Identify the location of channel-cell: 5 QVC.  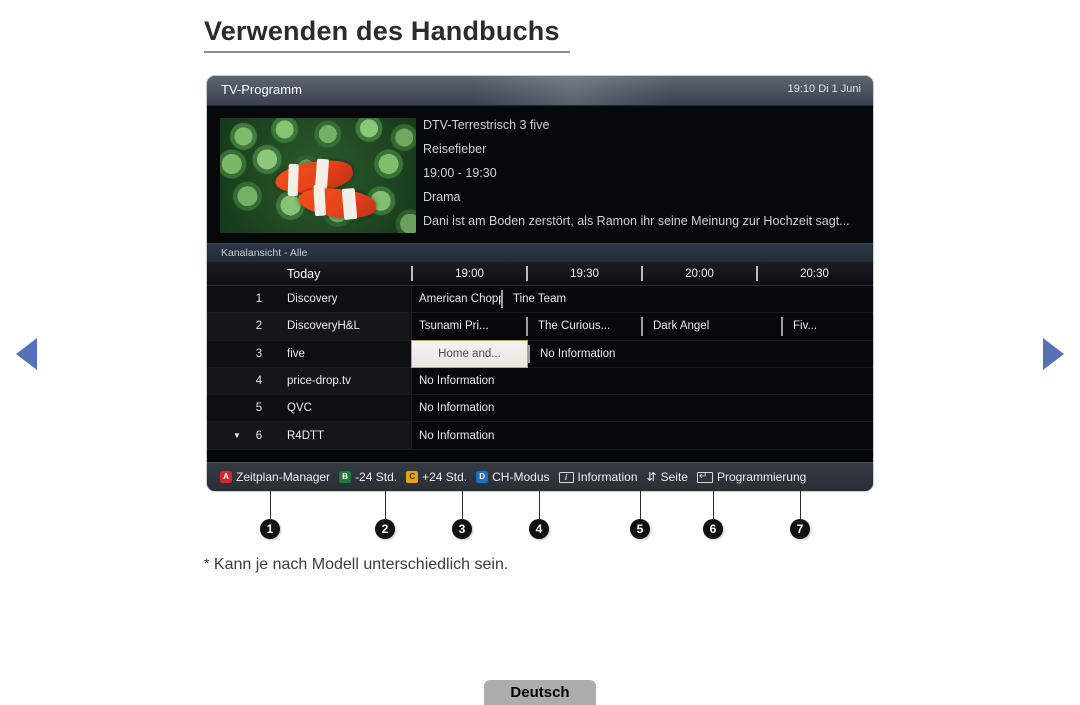
(309, 408).